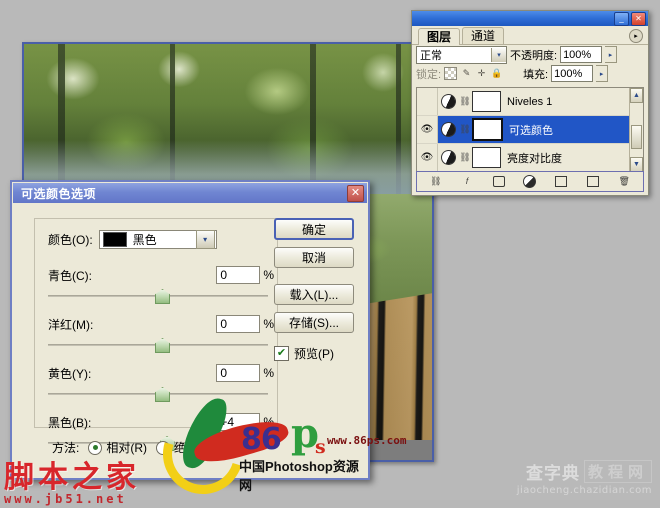  I want to click on color-value: 黑色, so click(144, 240).